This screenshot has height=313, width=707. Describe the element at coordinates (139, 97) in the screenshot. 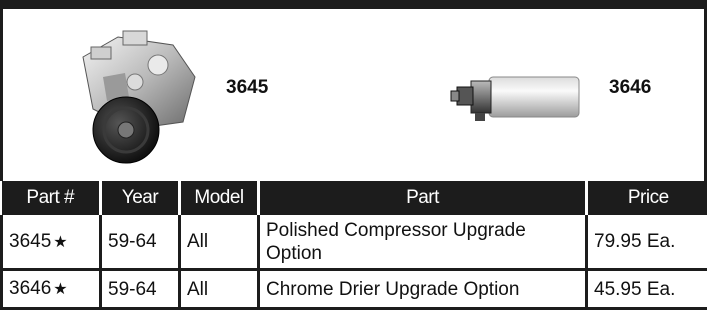

I see `compressor-image` at that location.